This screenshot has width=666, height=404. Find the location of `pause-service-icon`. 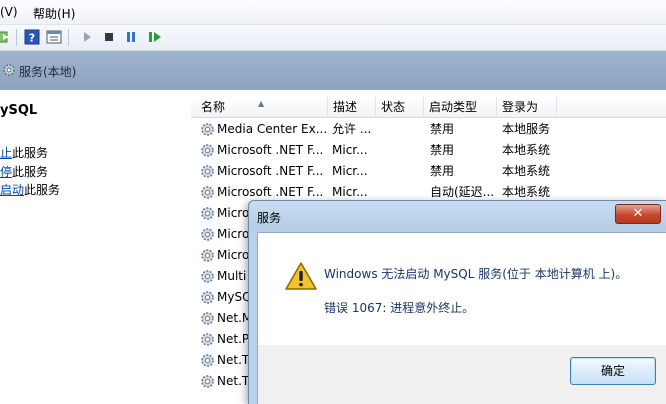

pause-service-icon is located at coordinates (131, 37).